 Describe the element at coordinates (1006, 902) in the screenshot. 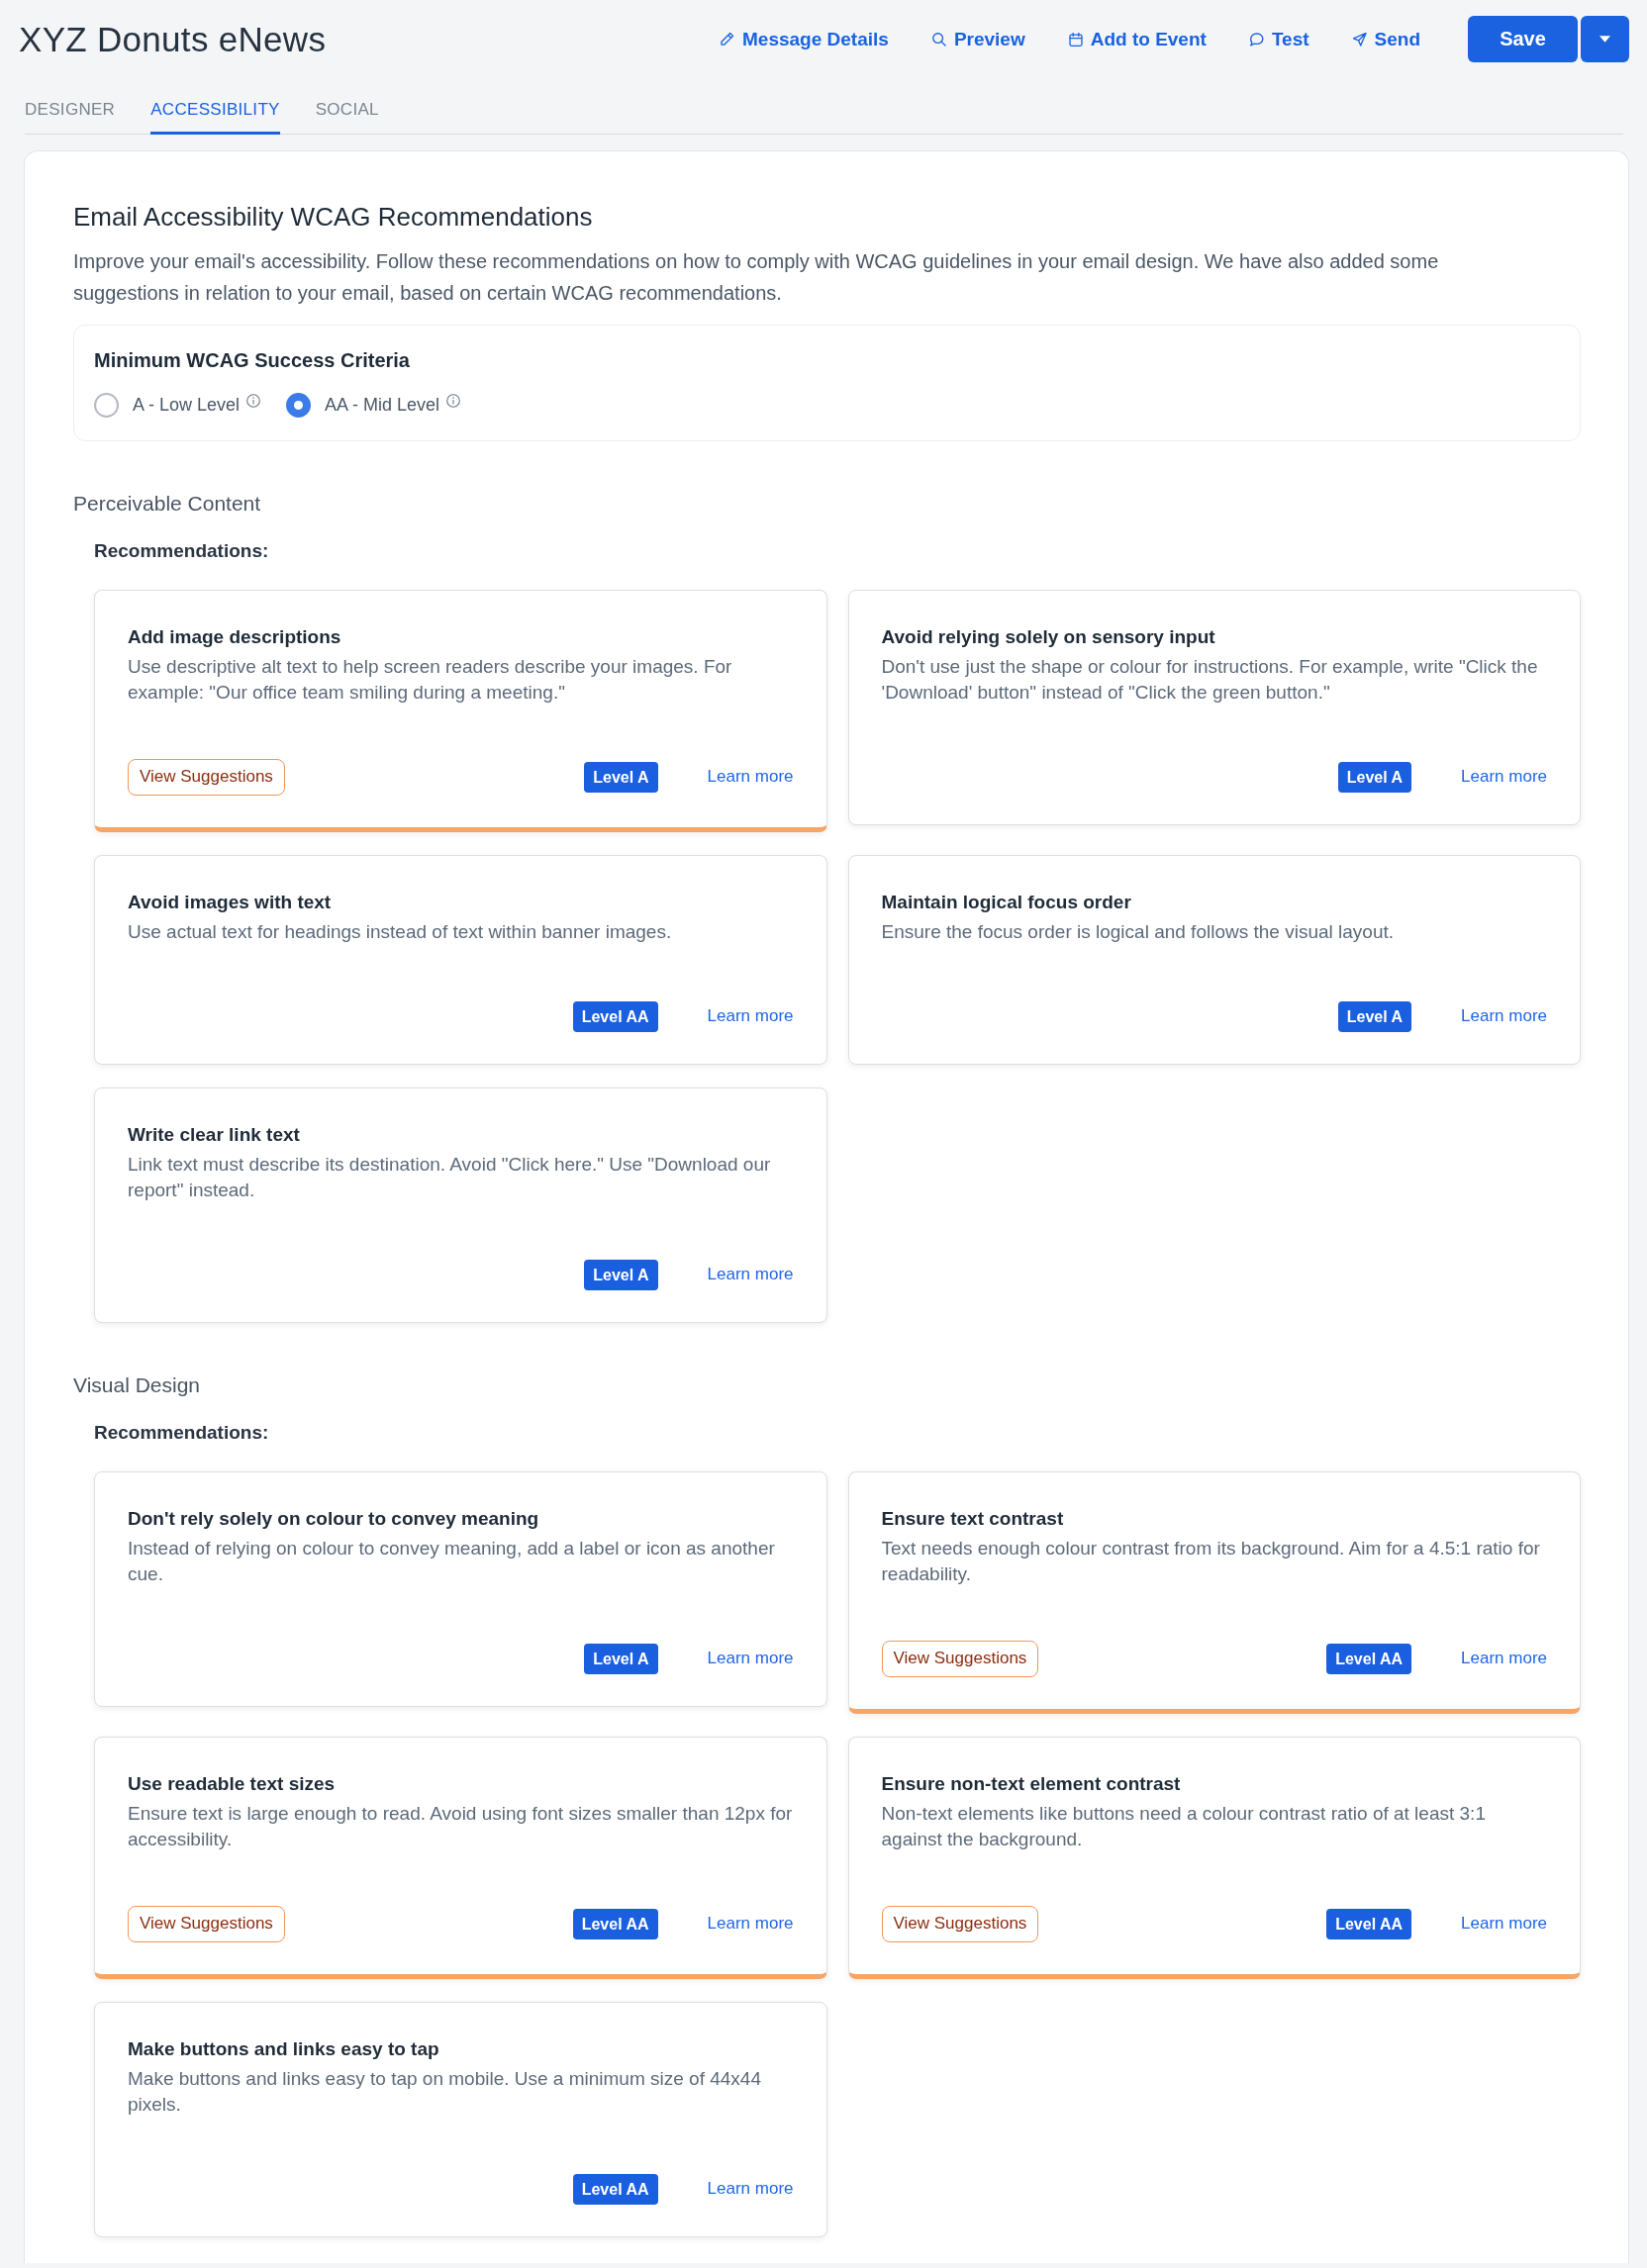

I see `card-title: Maintain logical focus order` at that location.